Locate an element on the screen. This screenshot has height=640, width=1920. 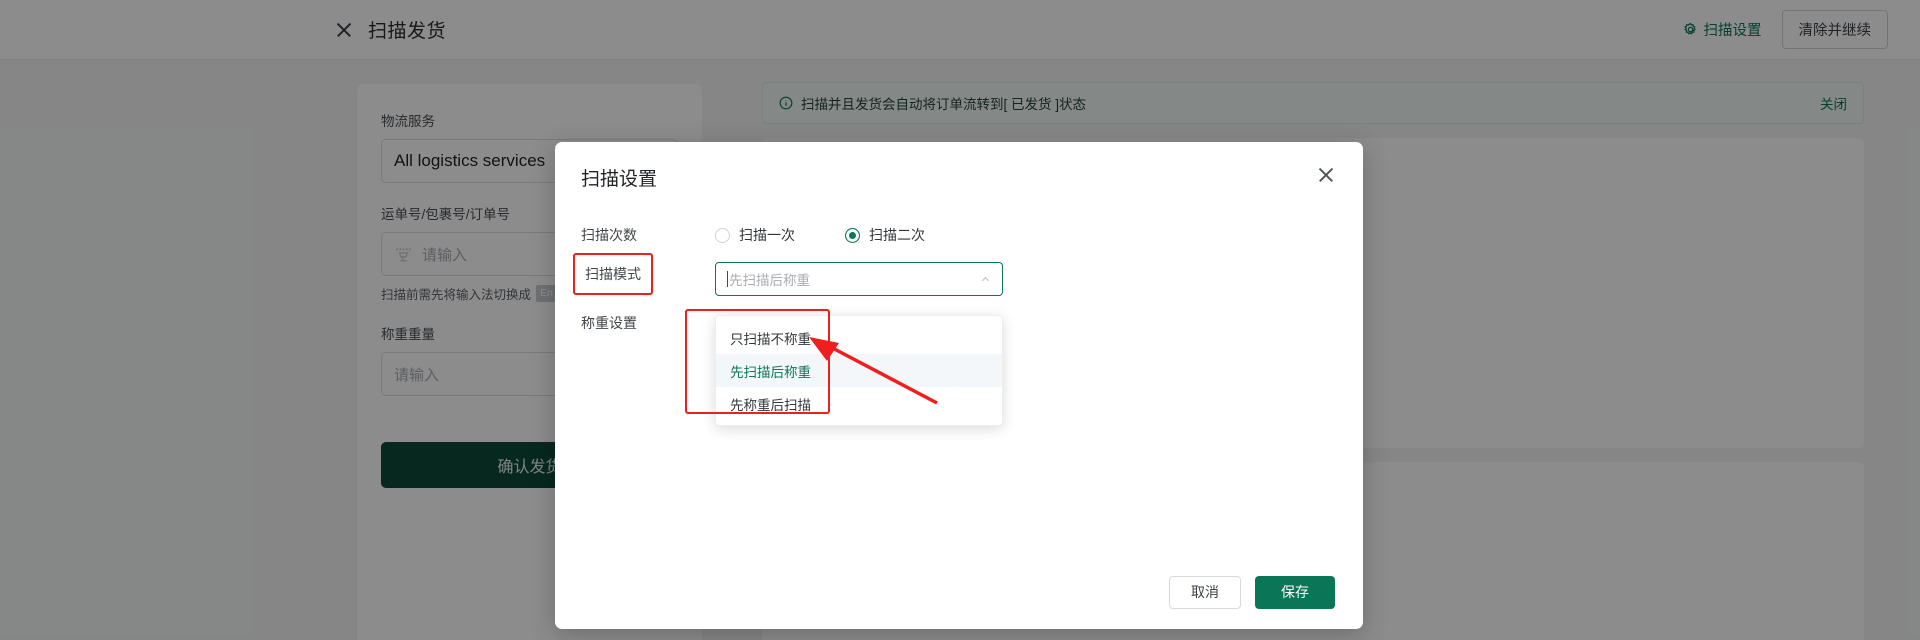
dropdown-option-scan-then-weigh: 先扫描后称重 is located at coordinates (859, 370).